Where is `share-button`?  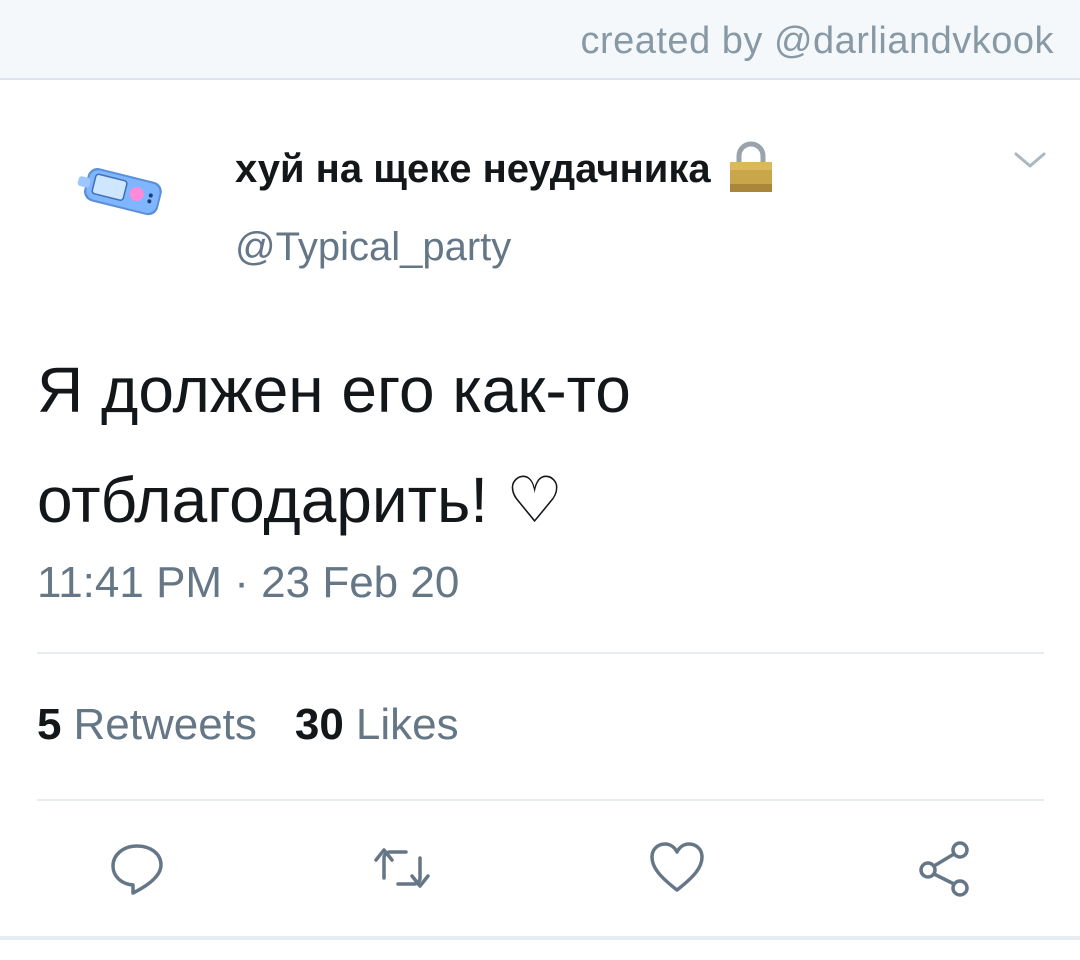
share-button is located at coordinates (944, 868).